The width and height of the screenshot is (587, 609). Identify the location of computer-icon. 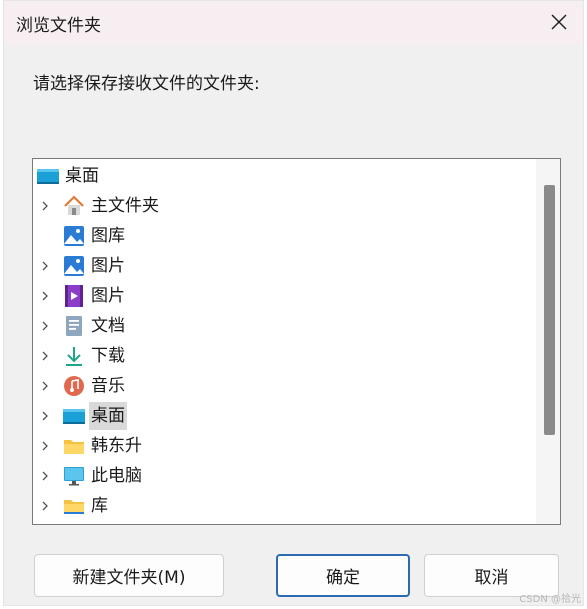
(74, 476).